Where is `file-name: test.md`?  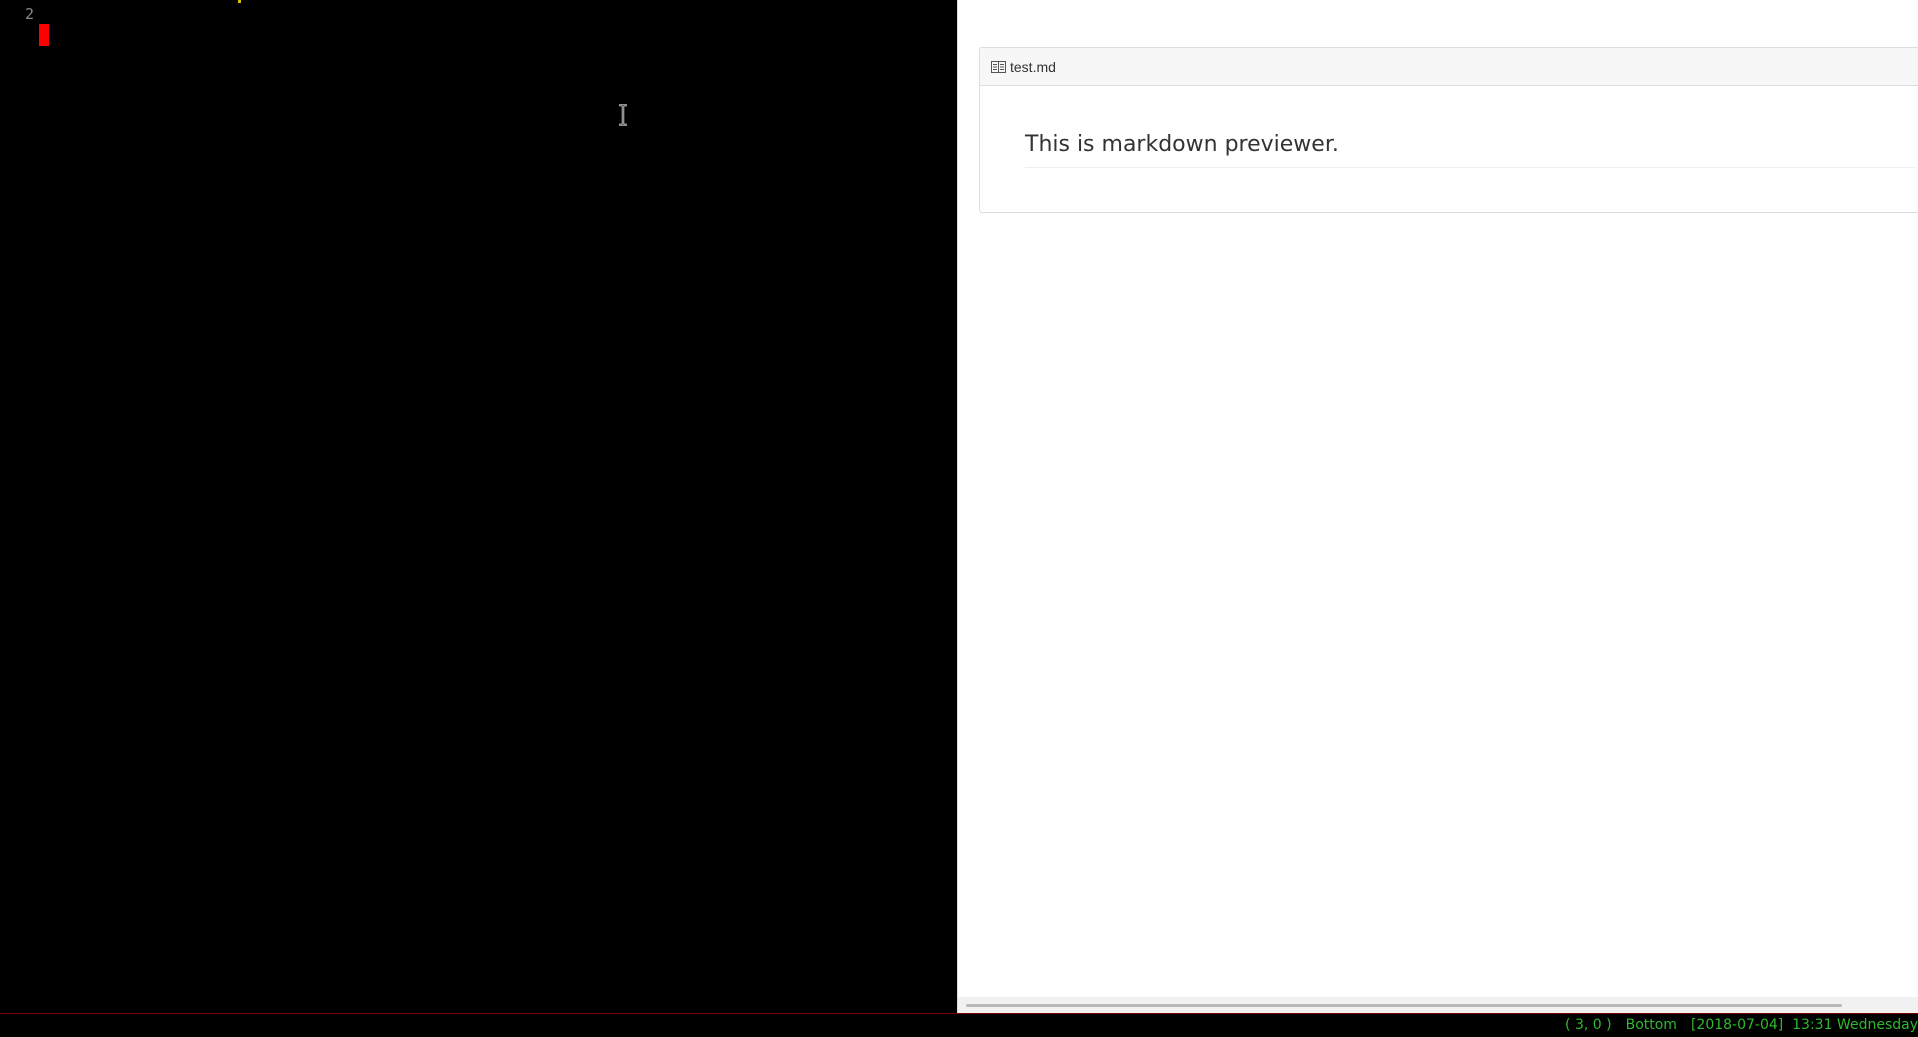
file-name: test.md is located at coordinates (1033, 66).